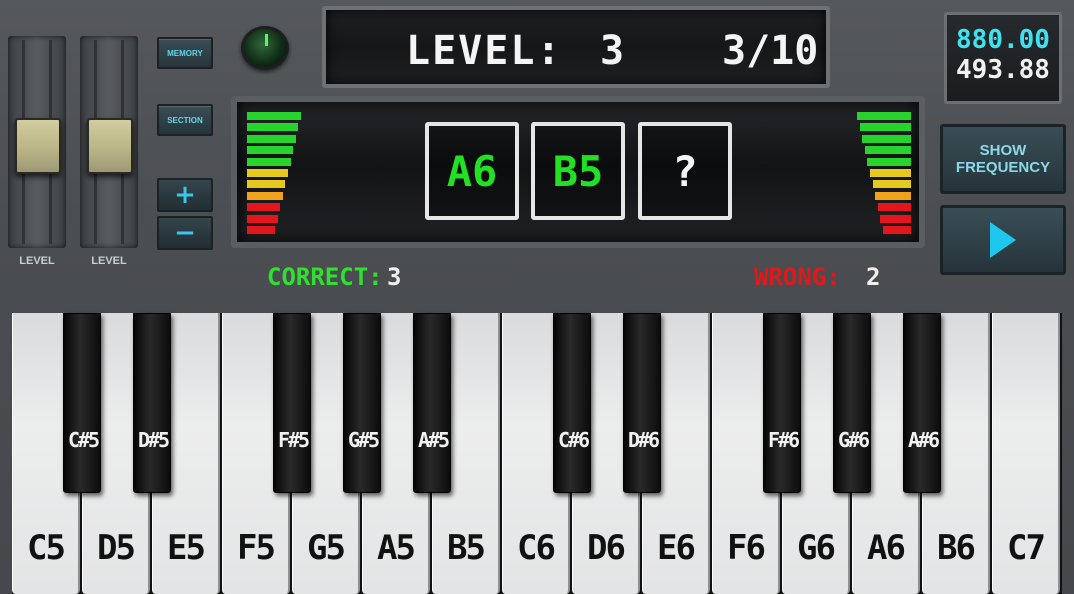 This screenshot has height=594, width=1074. What do you see at coordinates (325, 277) in the screenshot?
I see `correct-label: CORRECT:` at bounding box center [325, 277].